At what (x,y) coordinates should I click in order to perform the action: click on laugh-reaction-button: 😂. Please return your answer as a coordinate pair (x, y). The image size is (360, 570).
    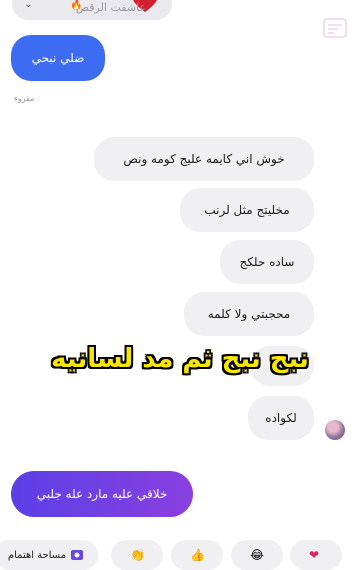
    Looking at the image, I should click on (257, 555).